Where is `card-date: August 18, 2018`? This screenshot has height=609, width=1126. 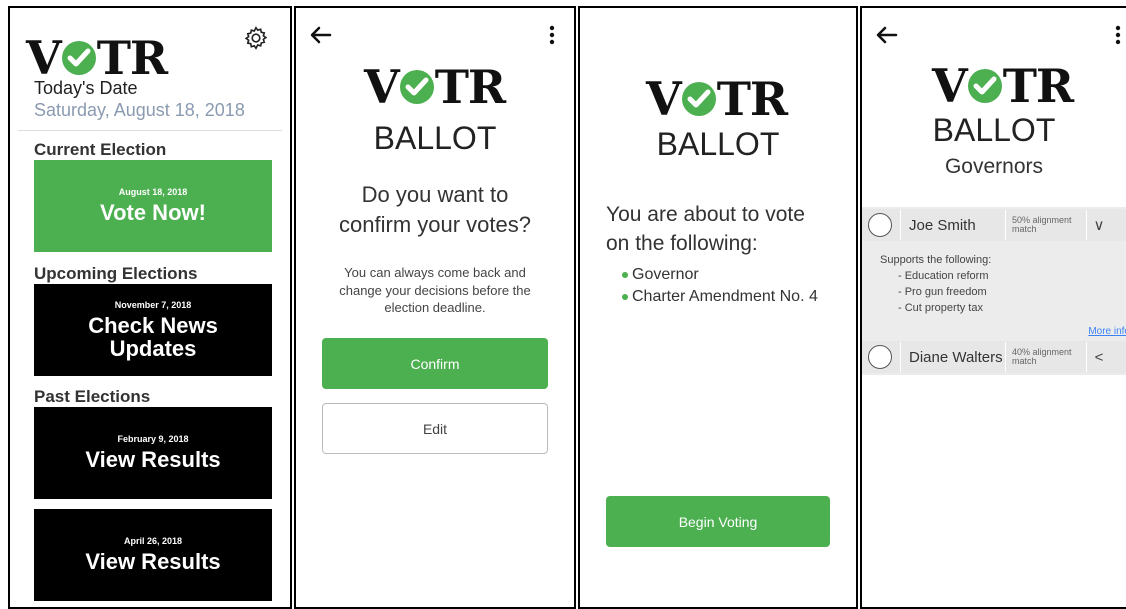 card-date: August 18, 2018 is located at coordinates (153, 192).